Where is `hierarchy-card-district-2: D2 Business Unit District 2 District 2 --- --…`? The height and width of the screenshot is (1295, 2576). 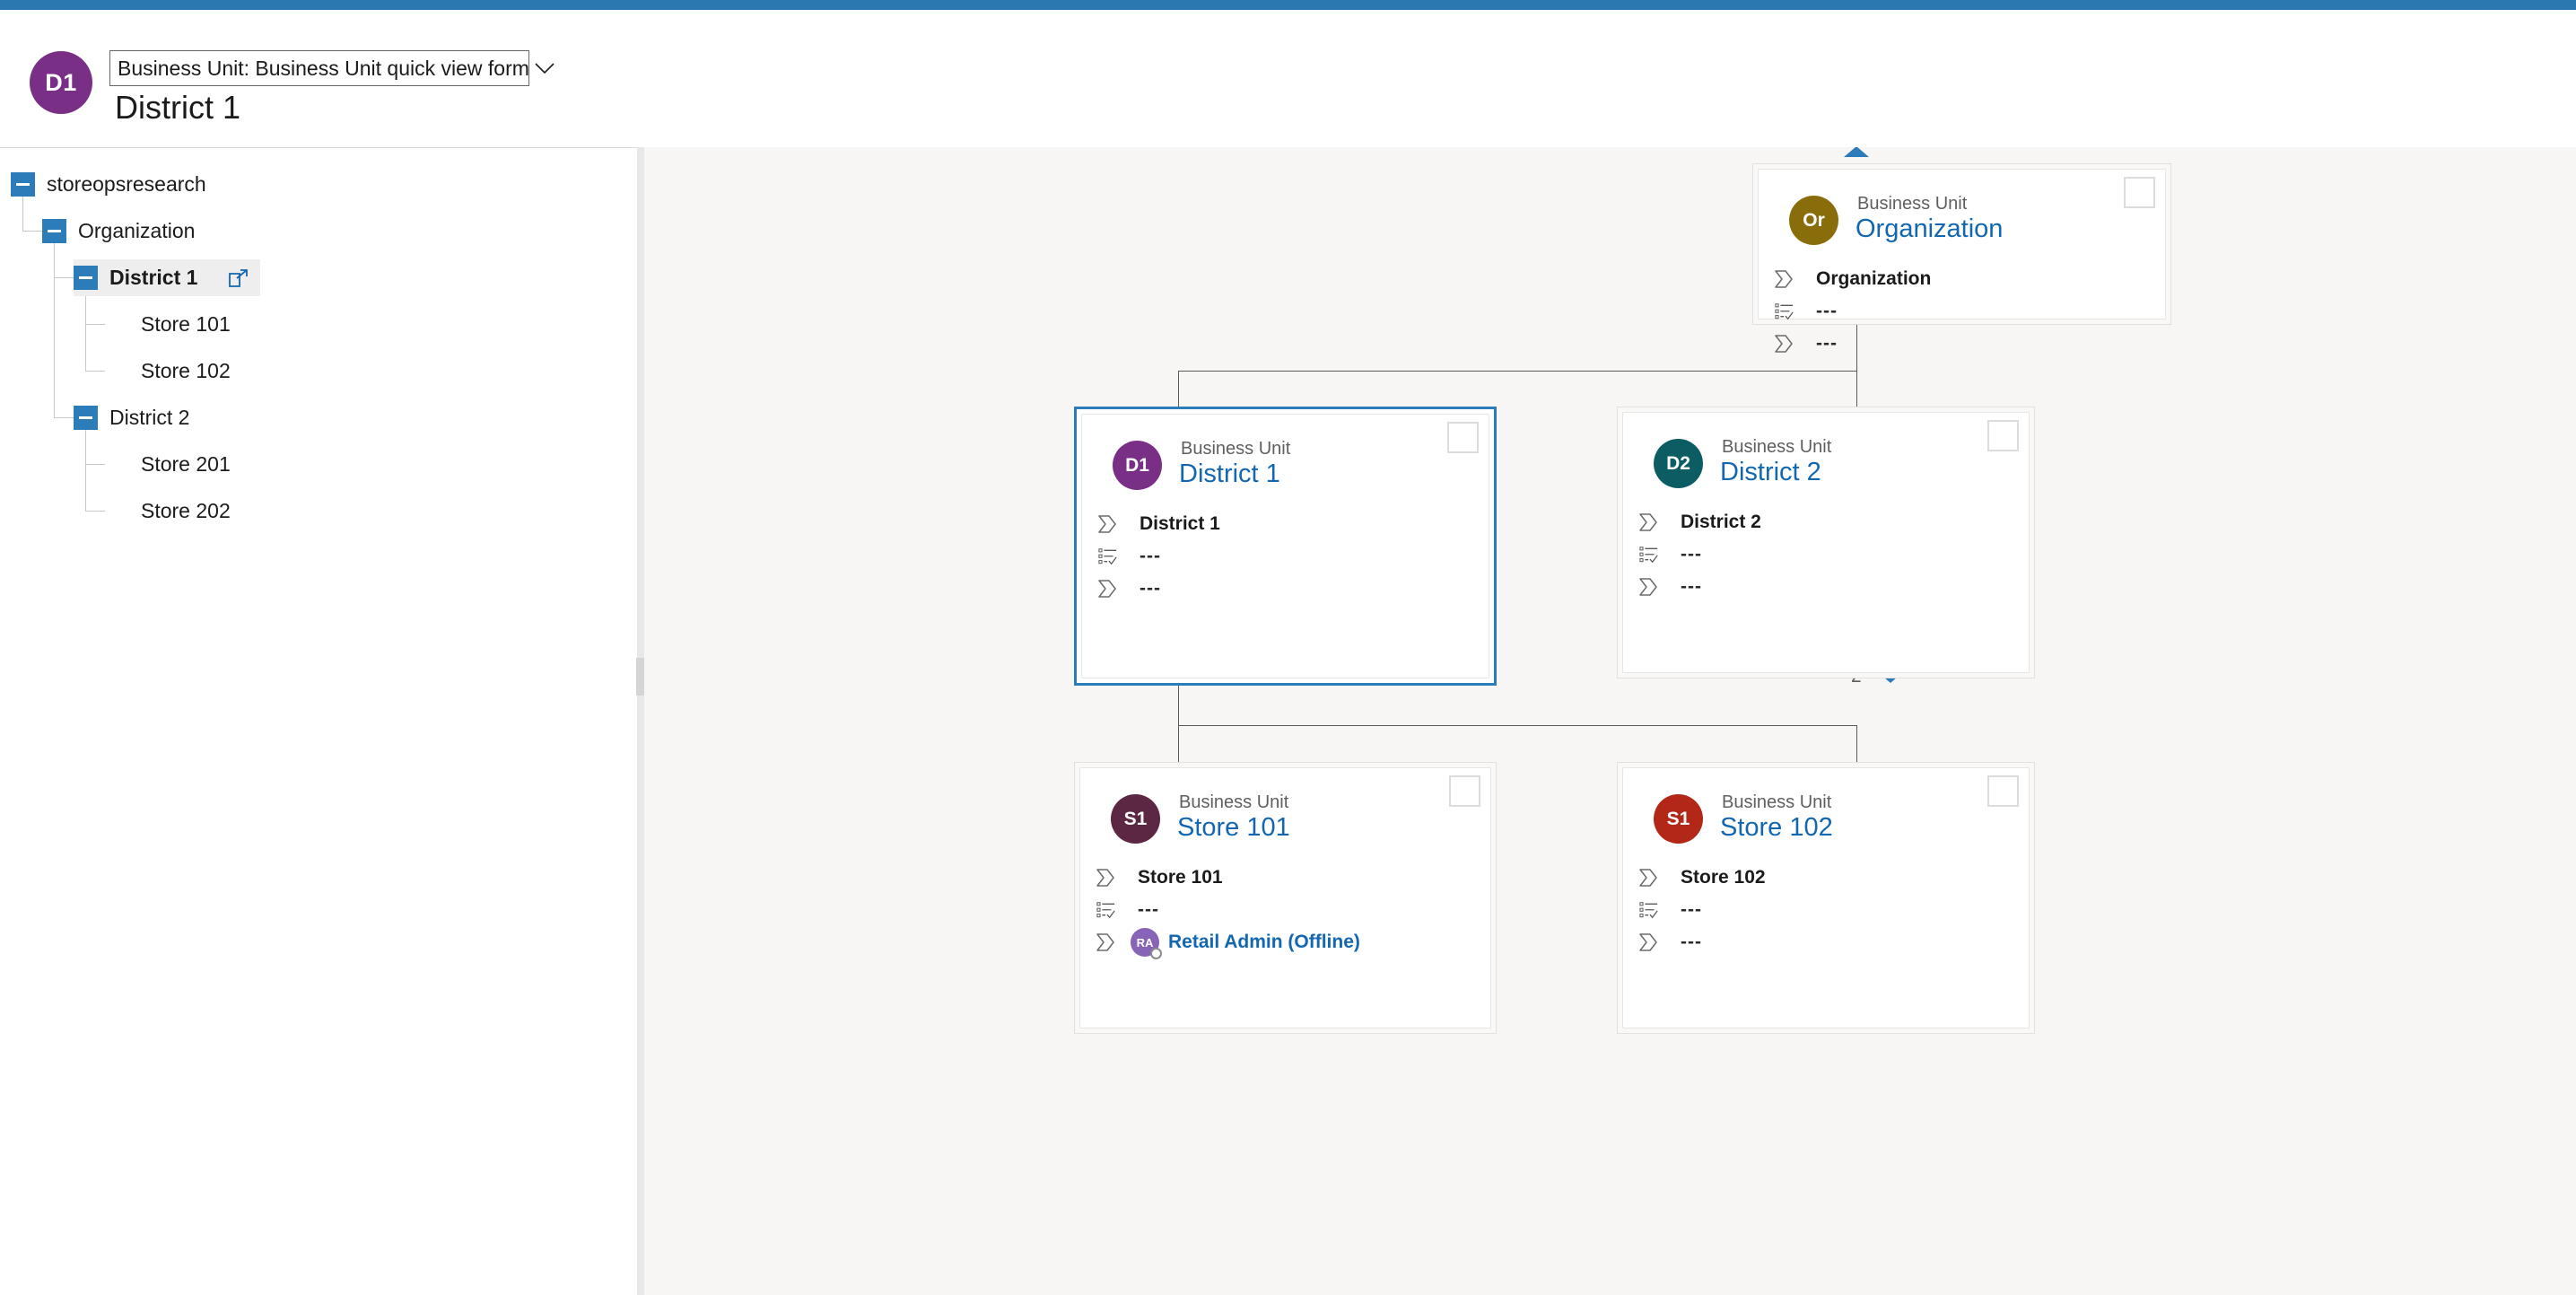 hierarchy-card-district-2: D2 Business Unit District 2 District 2 --- --… is located at coordinates (1826, 542).